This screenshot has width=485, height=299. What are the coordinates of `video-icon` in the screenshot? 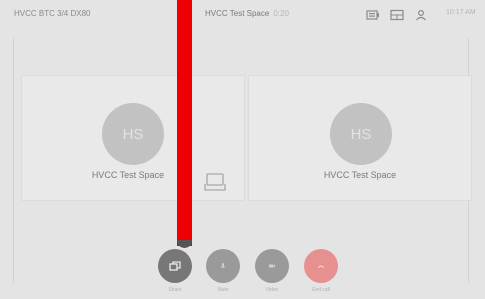 It's located at (272, 266).